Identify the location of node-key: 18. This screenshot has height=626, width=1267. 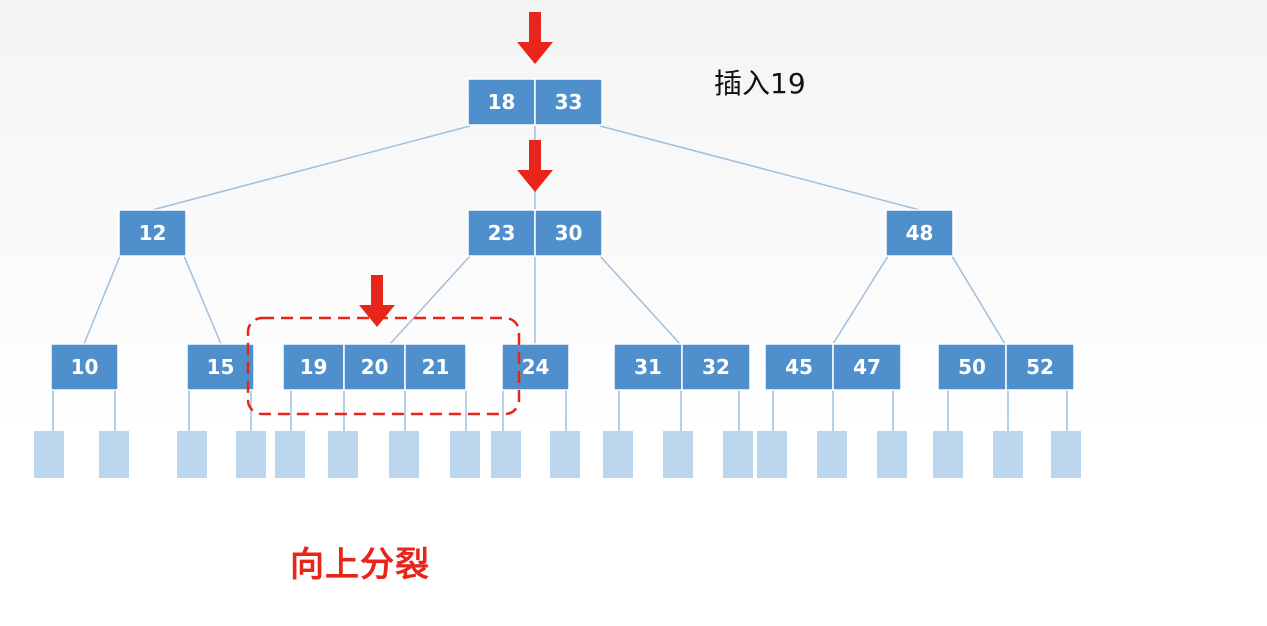
(502, 102).